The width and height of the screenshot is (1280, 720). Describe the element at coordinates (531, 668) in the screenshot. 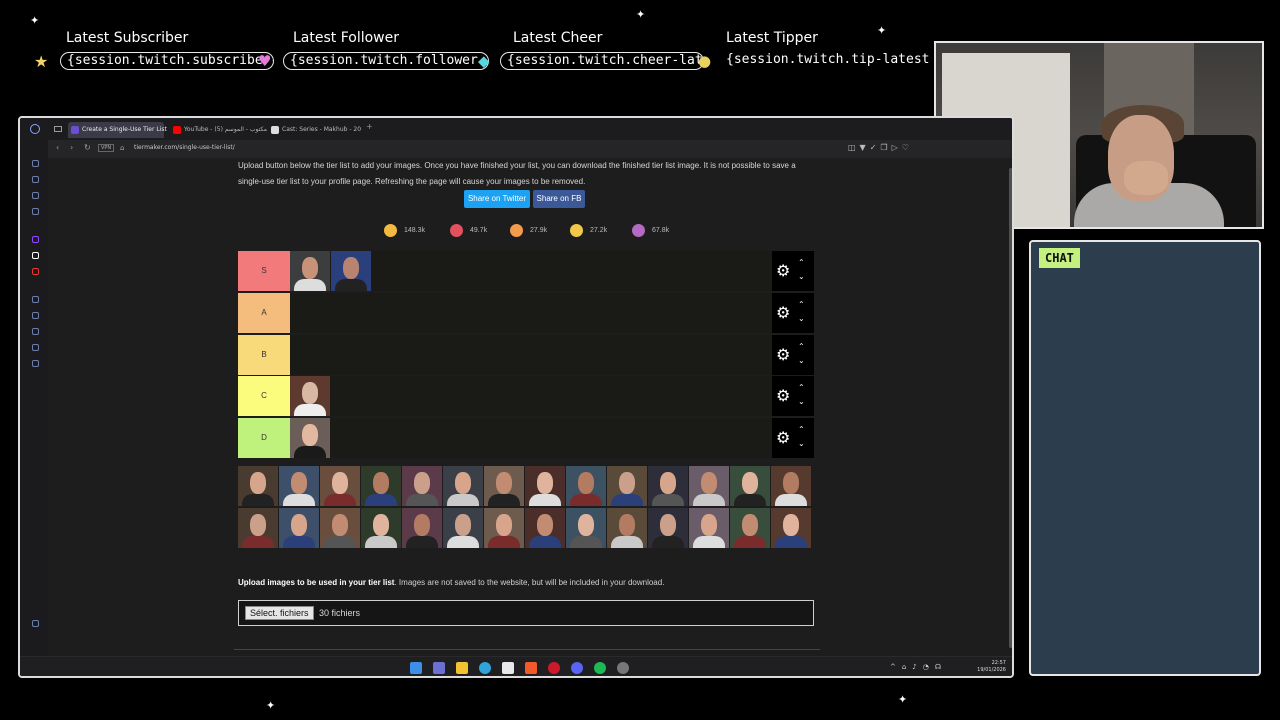

I see `brave-icon` at that location.